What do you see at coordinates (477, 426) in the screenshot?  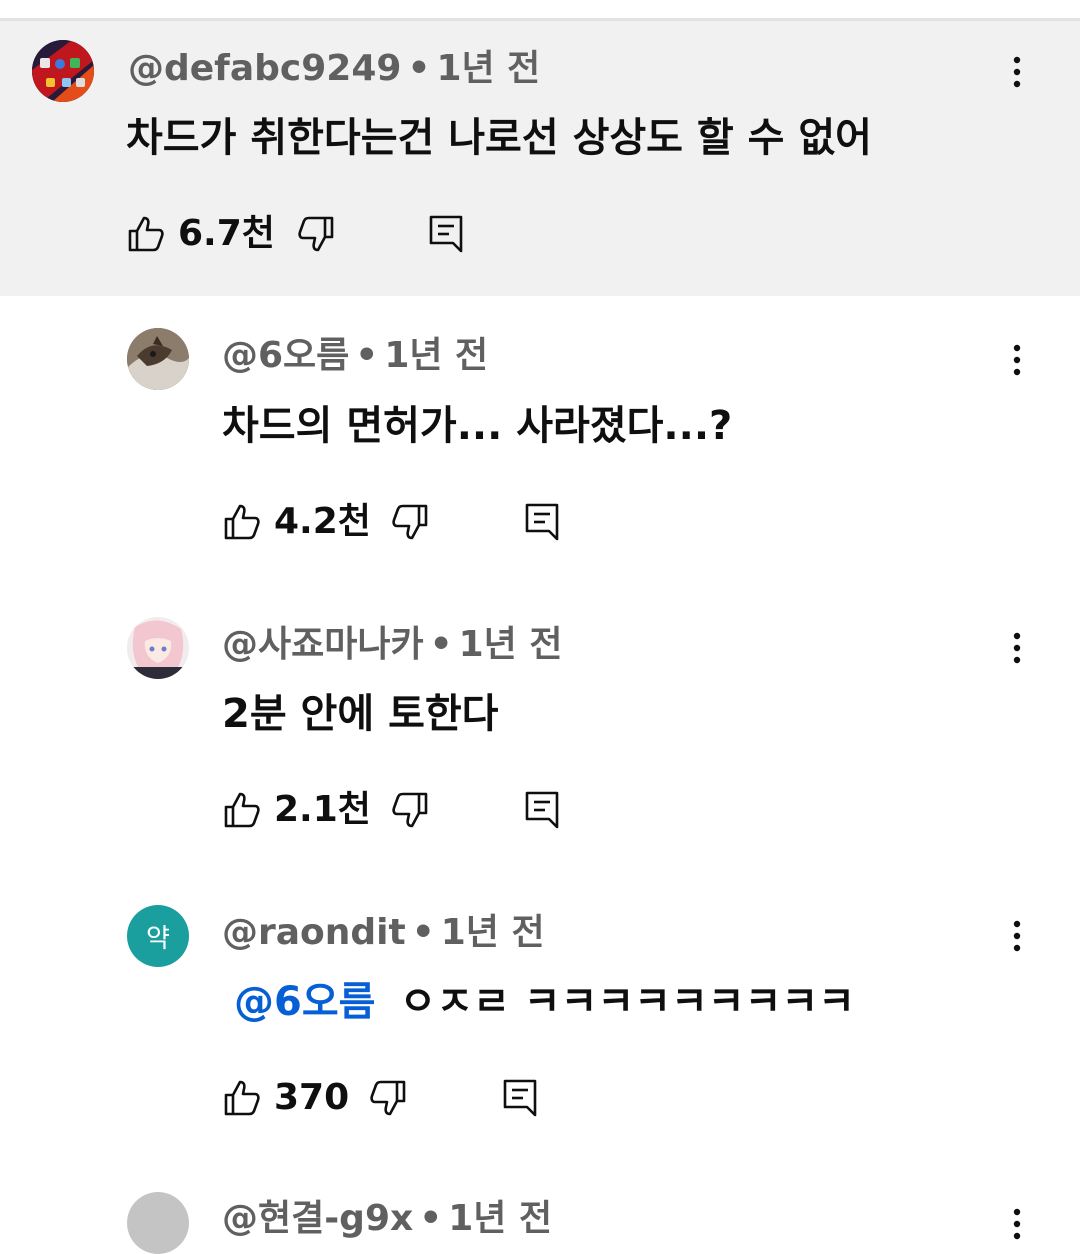 I see `comment-text: 차드의 면허가... 사라졌다...?` at bounding box center [477, 426].